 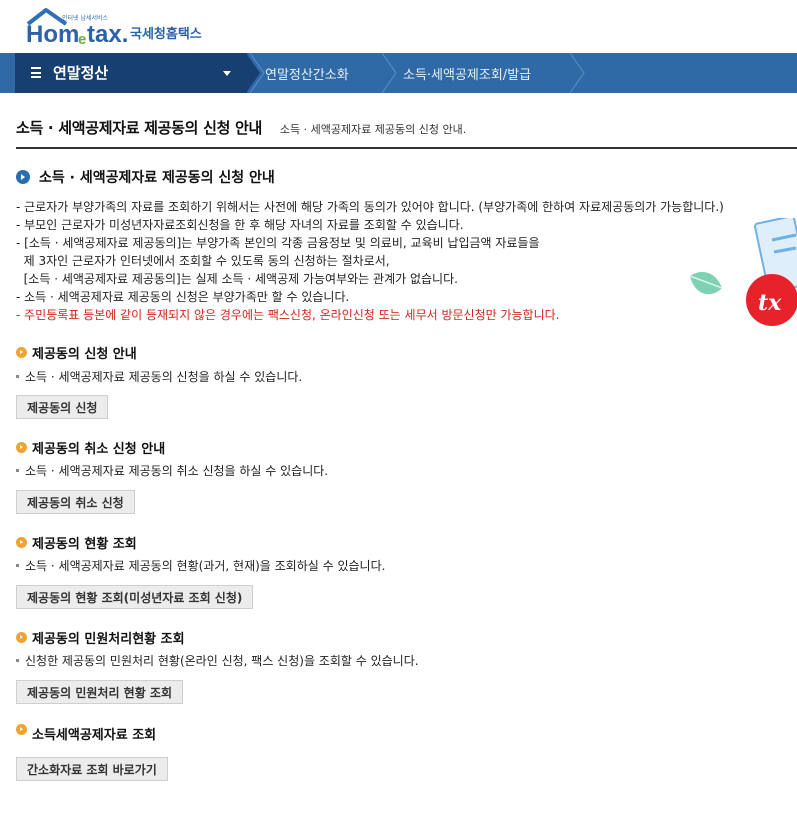 I want to click on svg-text: Hom, so click(x=52, y=34).